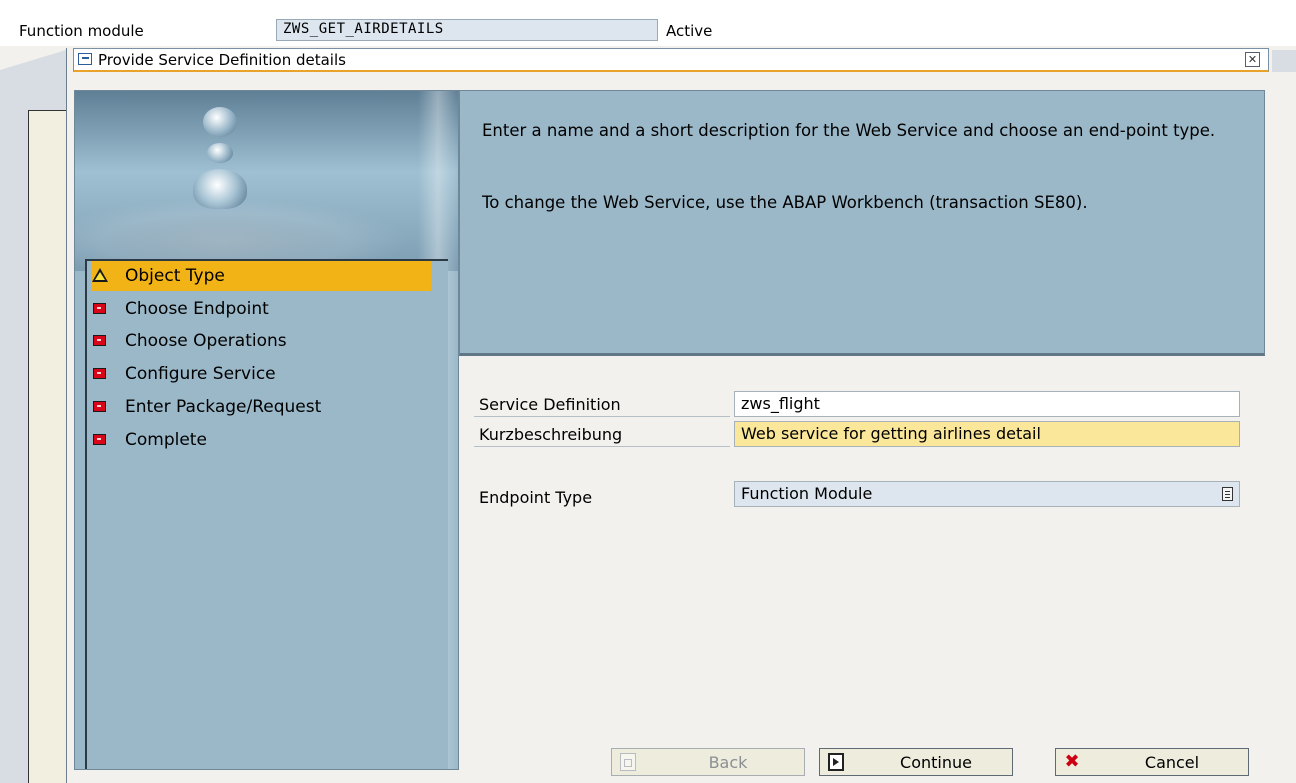 Image resolution: width=1296 pixels, height=783 pixels. I want to click on dropdown-list-icon, so click(1227, 494).